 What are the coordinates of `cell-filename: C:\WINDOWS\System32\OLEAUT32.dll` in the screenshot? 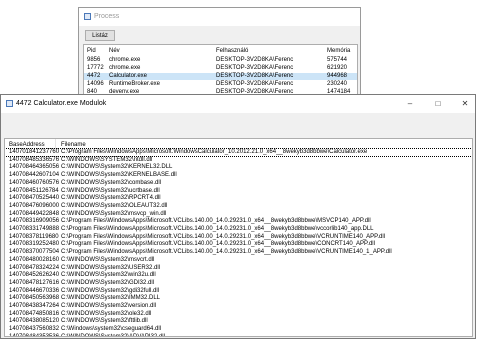 It's located at (114, 205).